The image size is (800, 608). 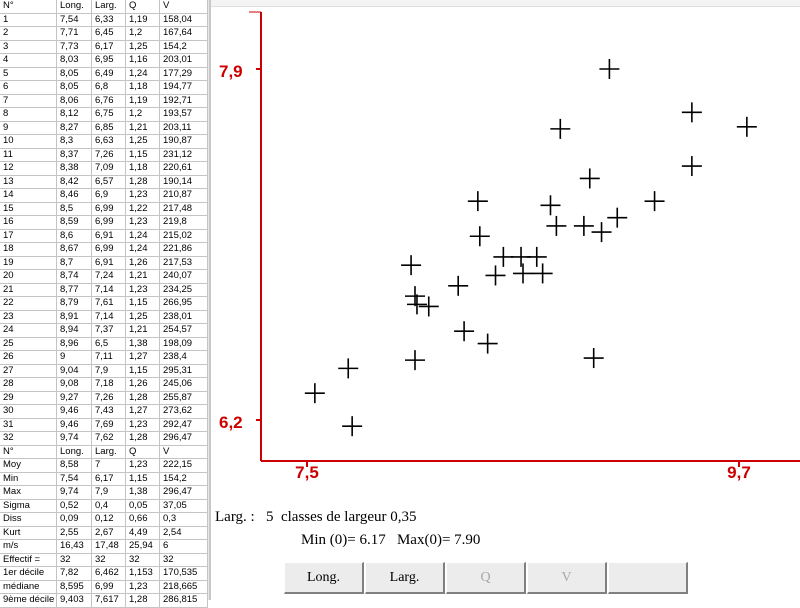 What do you see at coordinates (28, 344) in the screenshot?
I see `grid-cell: 25` at bounding box center [28, 344].